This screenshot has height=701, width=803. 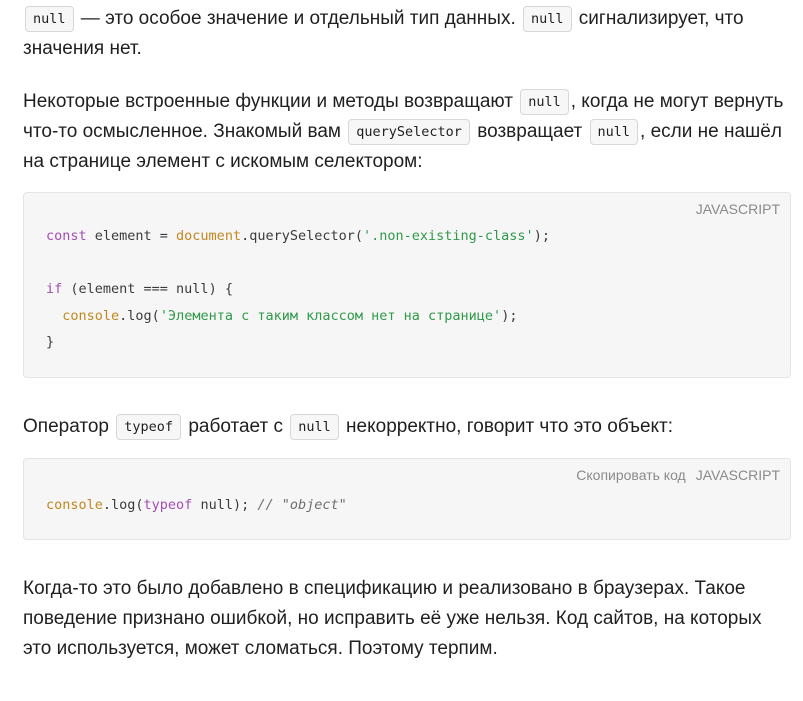 I want to click on code-line-3: if (element === null) {, so click(x=139, y=289).